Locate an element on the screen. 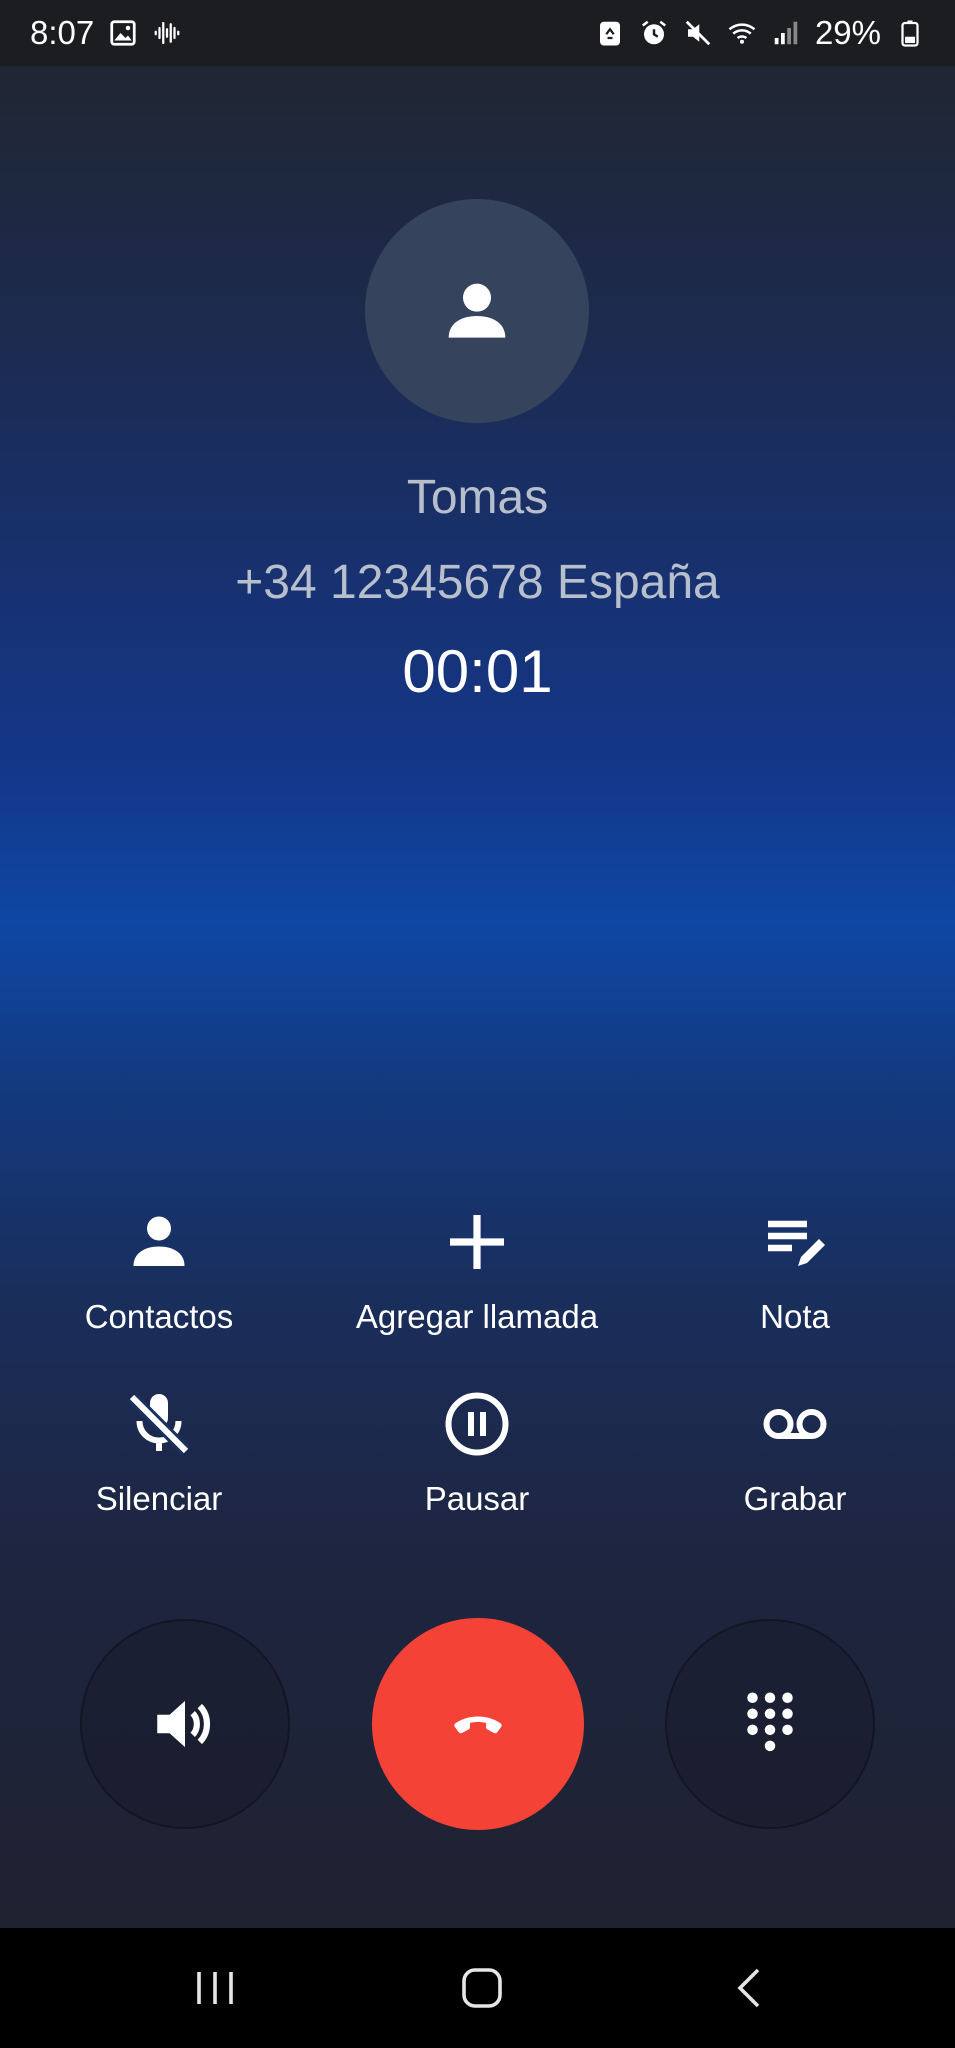 The width and height of the screenshot is (955, 2048). caller-name: Tomas is located at coordinates (477, 497).